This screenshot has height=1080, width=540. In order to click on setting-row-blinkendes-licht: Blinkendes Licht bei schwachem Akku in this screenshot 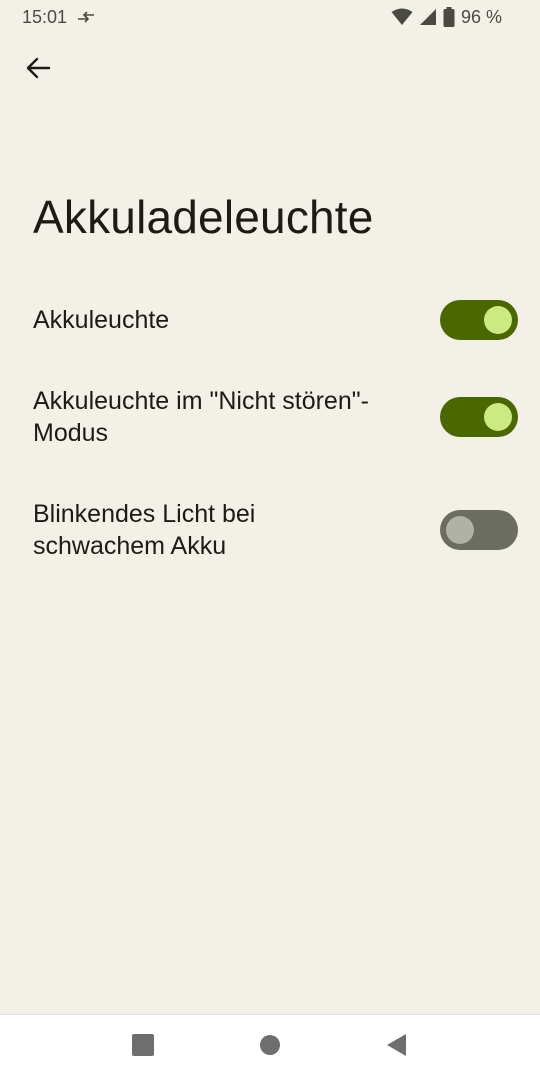, I will do `click(270, 530)`.